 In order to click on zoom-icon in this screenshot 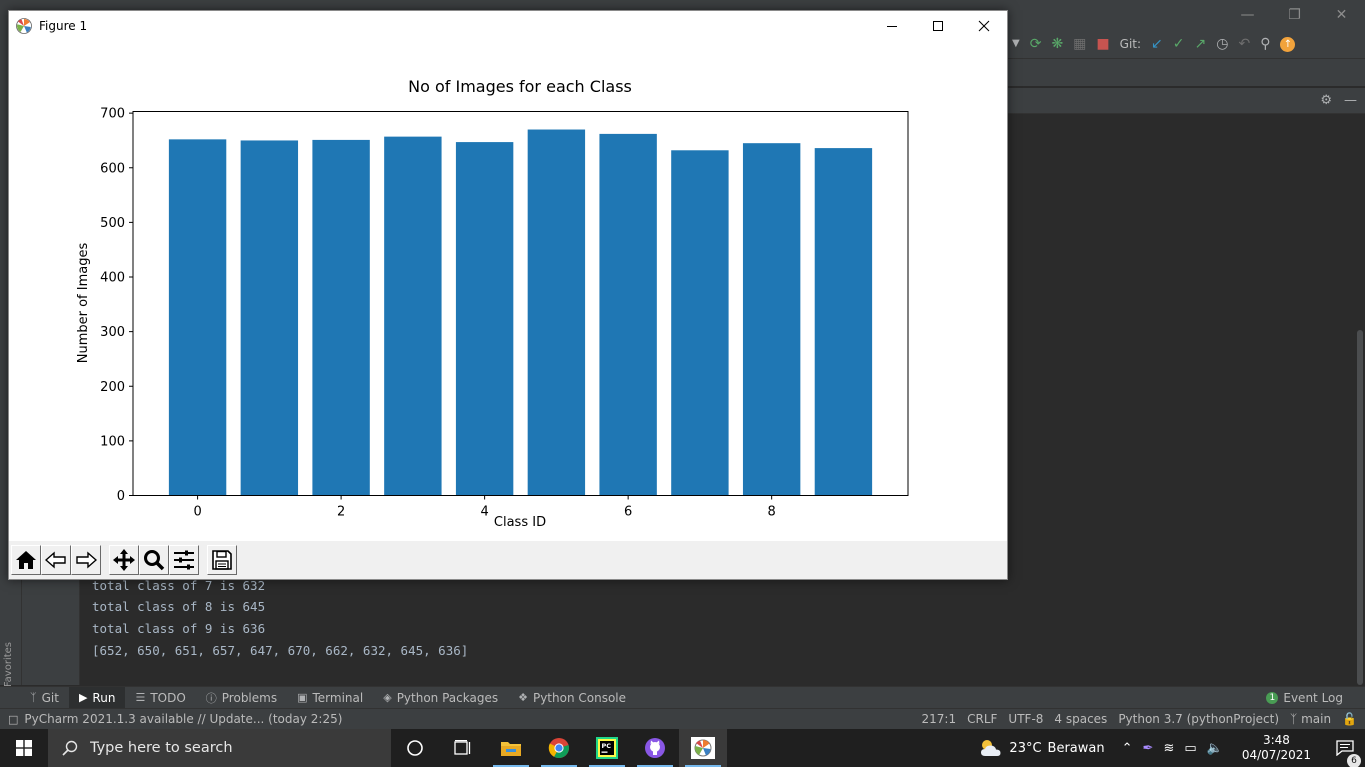, I will do `click(154, 560)`.